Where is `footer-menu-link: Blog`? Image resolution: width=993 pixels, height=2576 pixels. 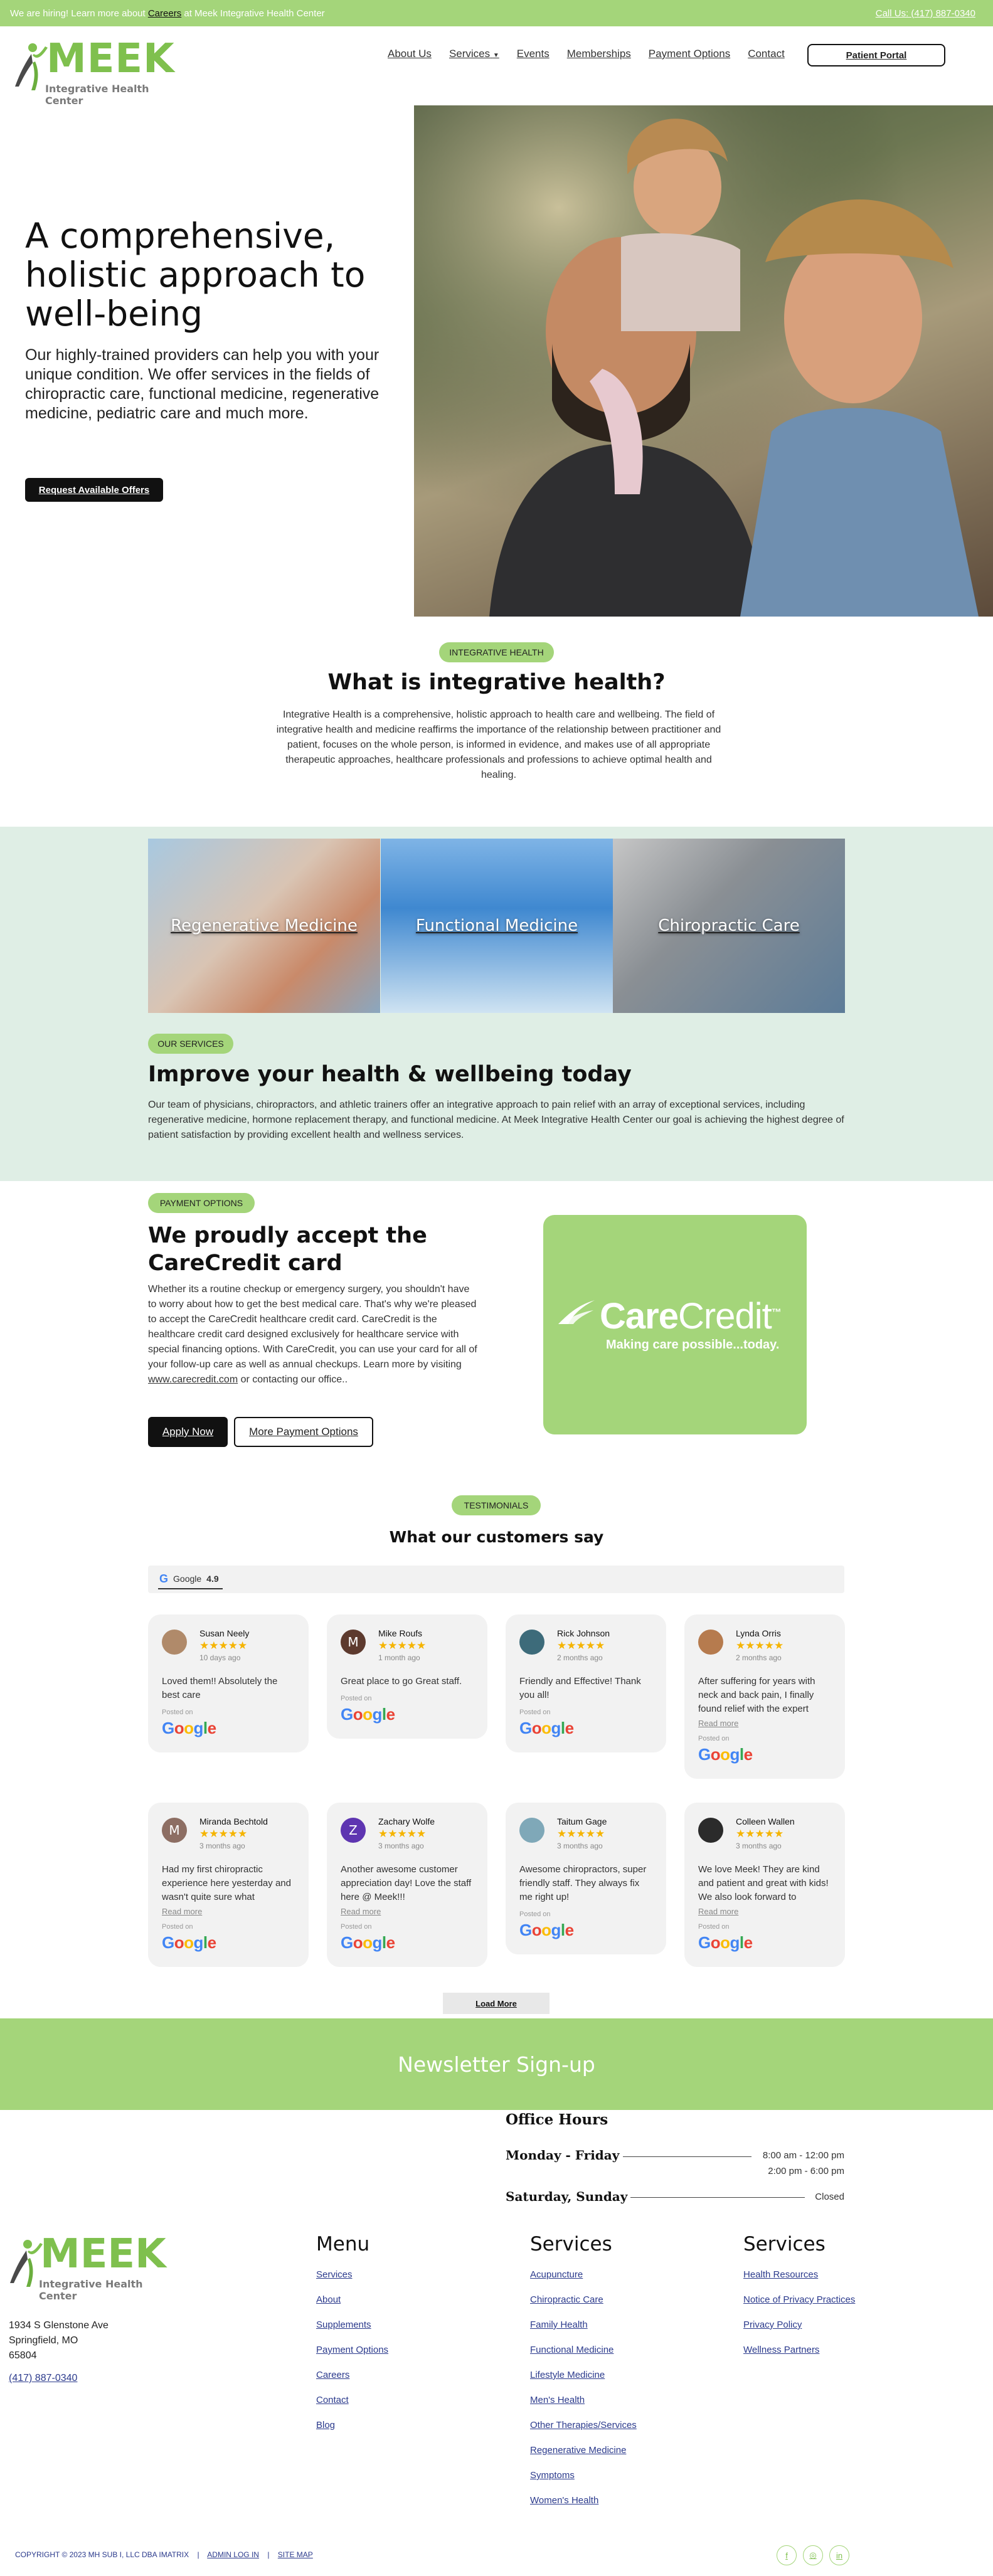
footer-menu-link: Blog is located at coordinates (352, 2431).